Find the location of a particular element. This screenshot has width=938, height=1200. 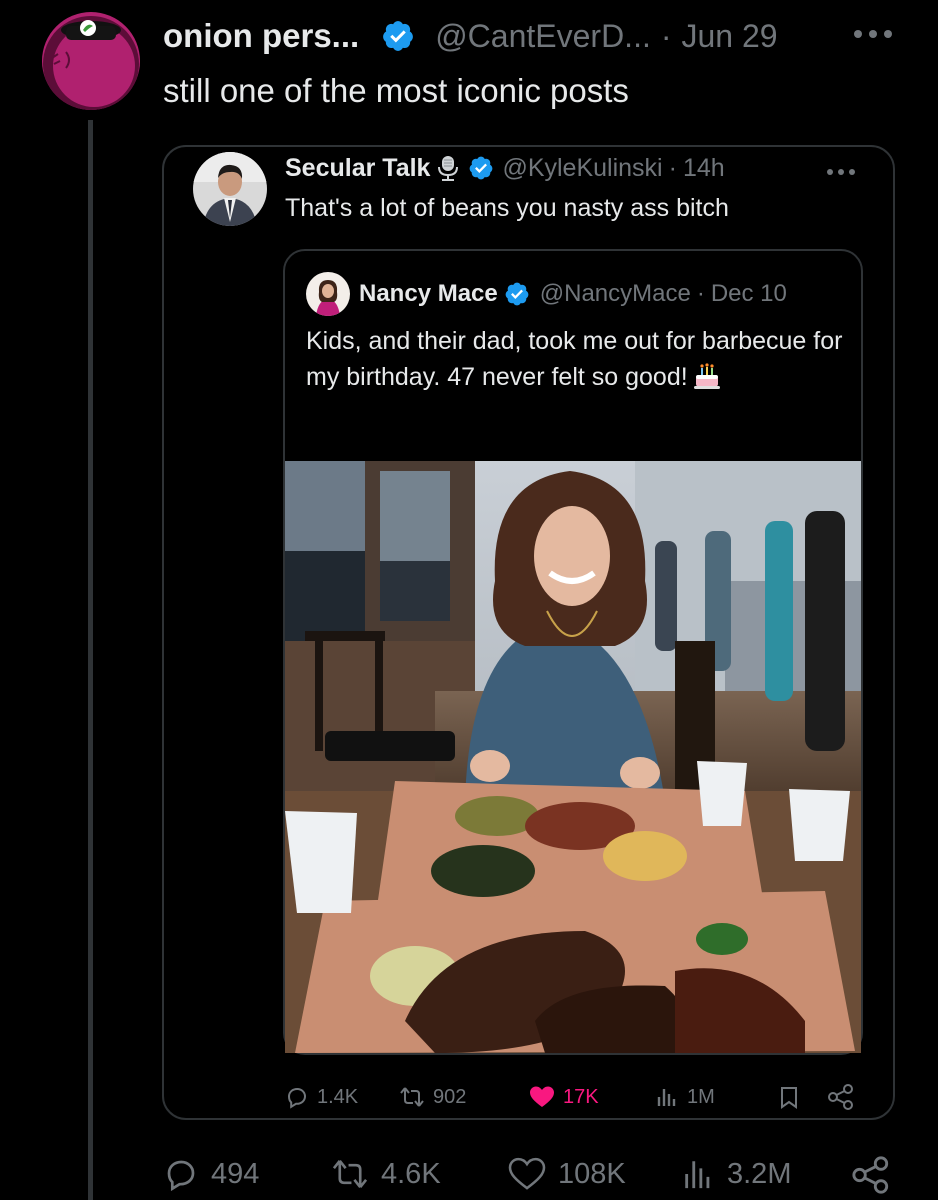

like-count: 17K is located at coordinates (581, 1096).